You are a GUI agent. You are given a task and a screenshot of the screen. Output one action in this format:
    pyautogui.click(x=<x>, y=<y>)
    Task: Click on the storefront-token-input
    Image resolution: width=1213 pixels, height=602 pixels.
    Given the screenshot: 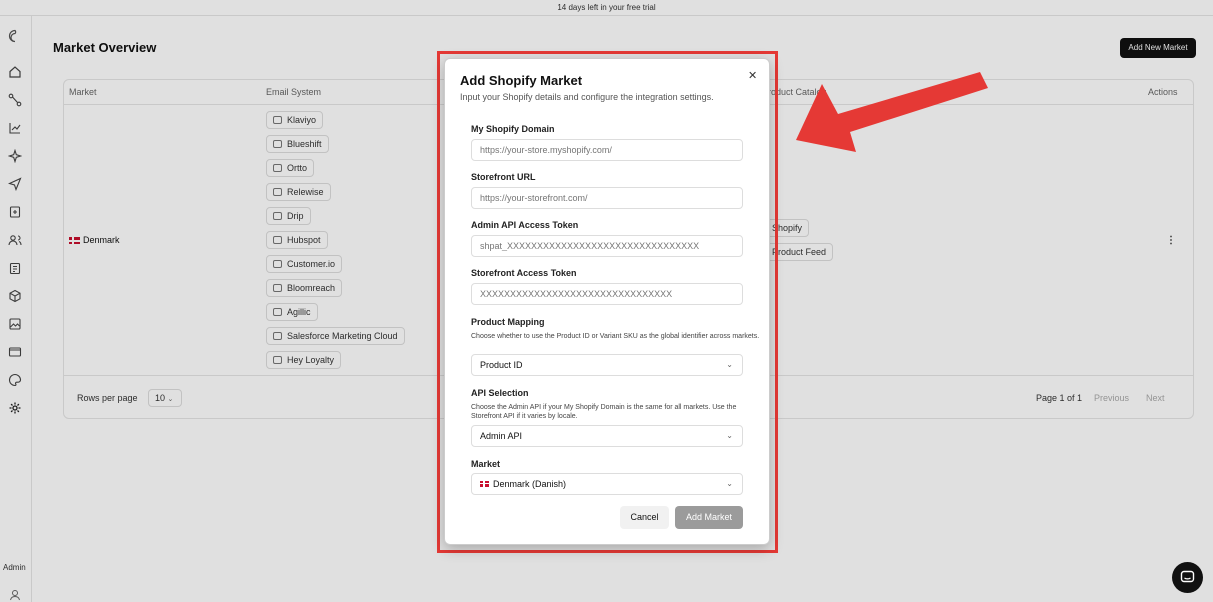 What is the action you would take?
    pyautogui.click(x=607, y=294)
    